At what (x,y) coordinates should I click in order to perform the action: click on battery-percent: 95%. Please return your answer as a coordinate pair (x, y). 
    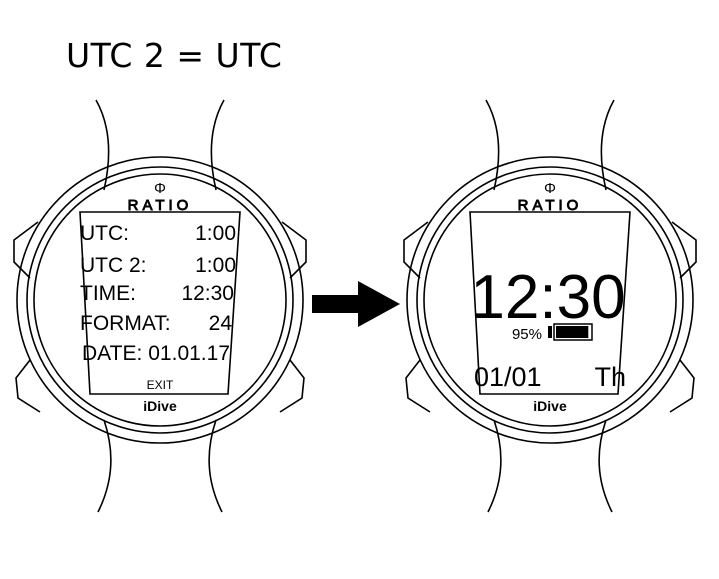
    Looking at the image, I should click on (527, 334).